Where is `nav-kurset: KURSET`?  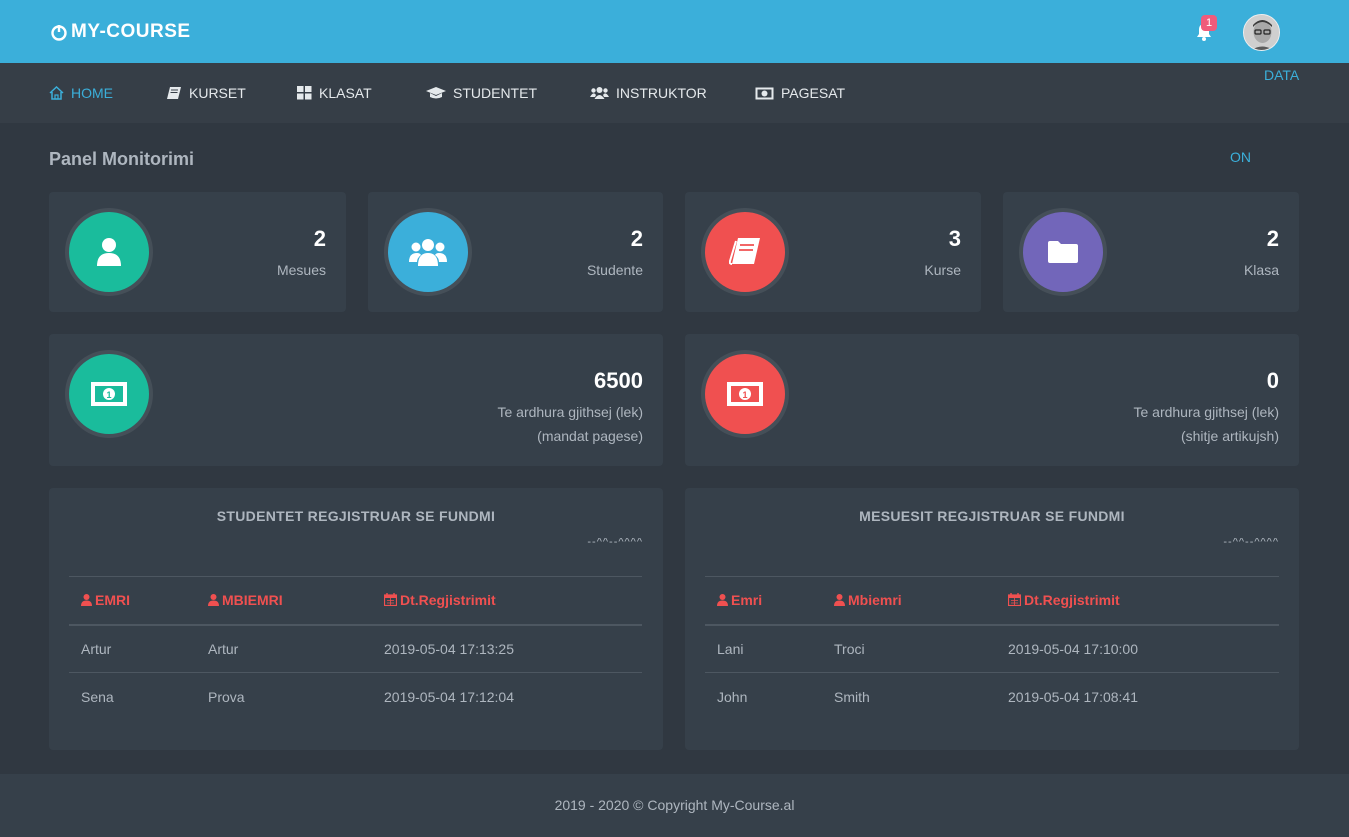 nav-kurset: KURSET is located at coordinates (206, 93).